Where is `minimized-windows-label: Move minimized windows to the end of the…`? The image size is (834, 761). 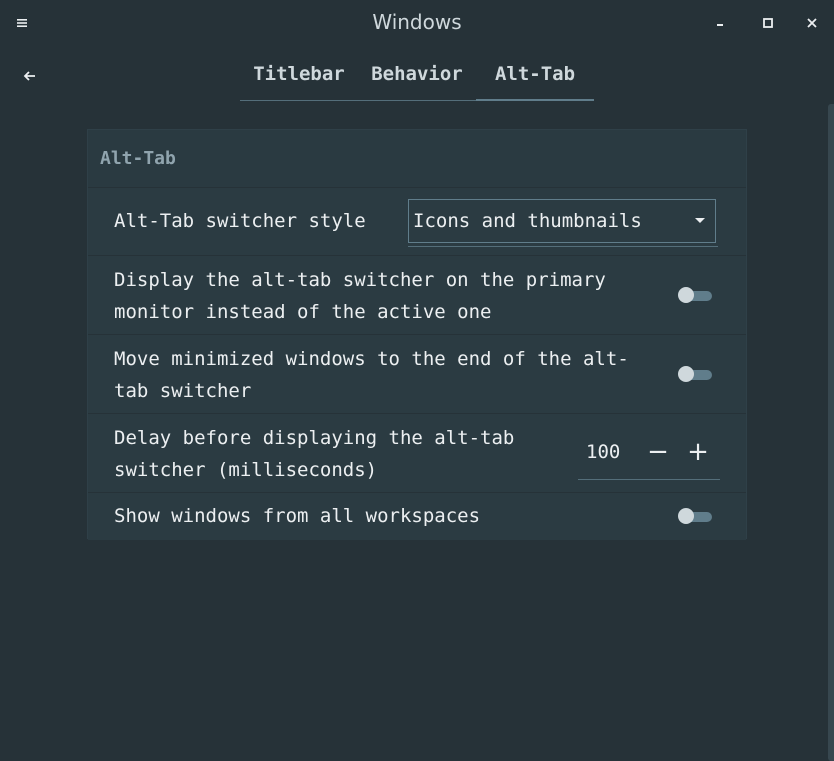 minimized-windows-label: Move minimized windows to the end of the… is located at coordinates (371, 375).